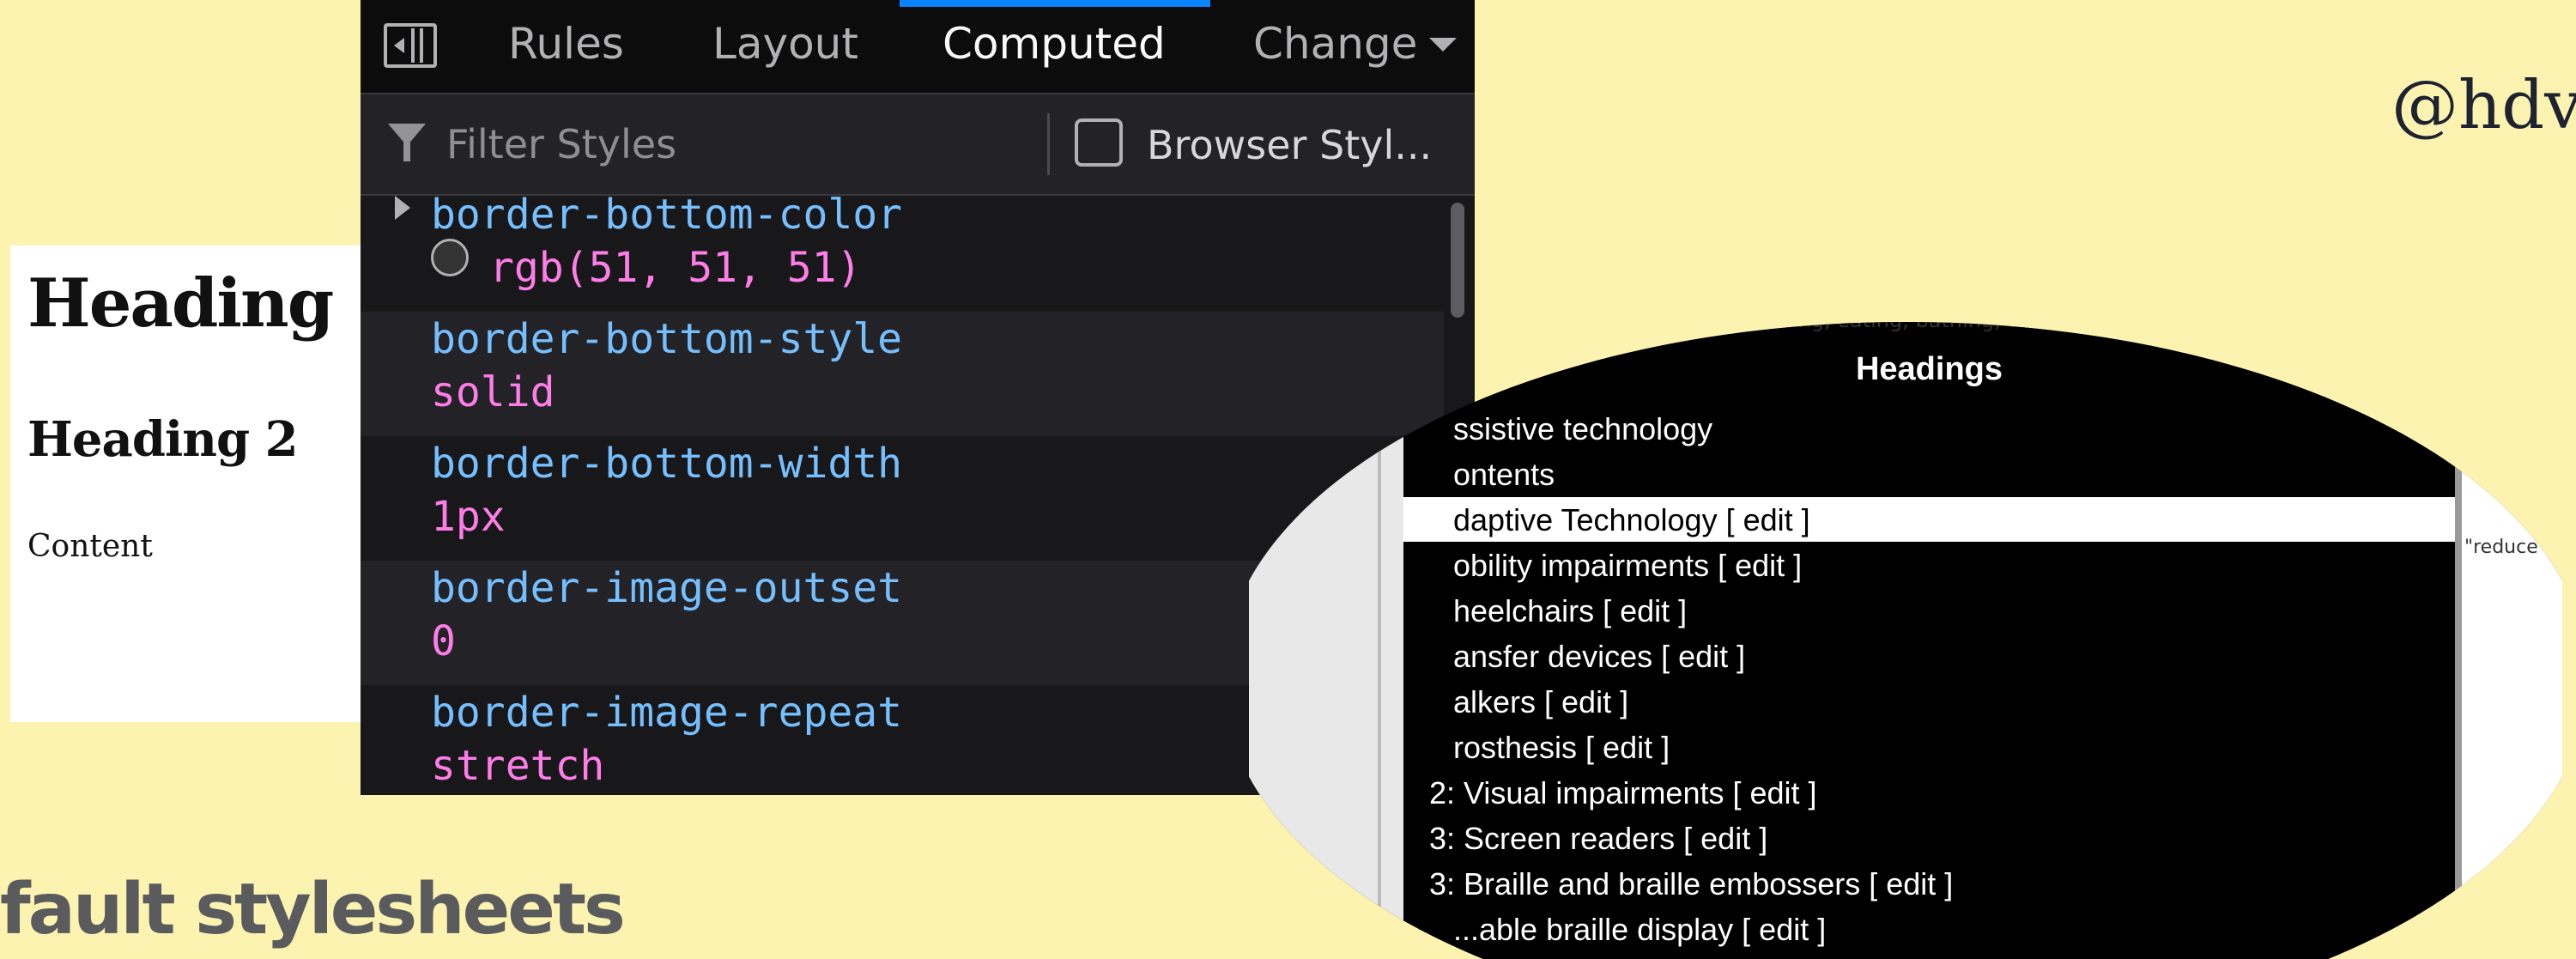  What do you see at coordinates (493, 392) in the screenshot?
I see `property-value: solid` at bounding box center [493, 392].